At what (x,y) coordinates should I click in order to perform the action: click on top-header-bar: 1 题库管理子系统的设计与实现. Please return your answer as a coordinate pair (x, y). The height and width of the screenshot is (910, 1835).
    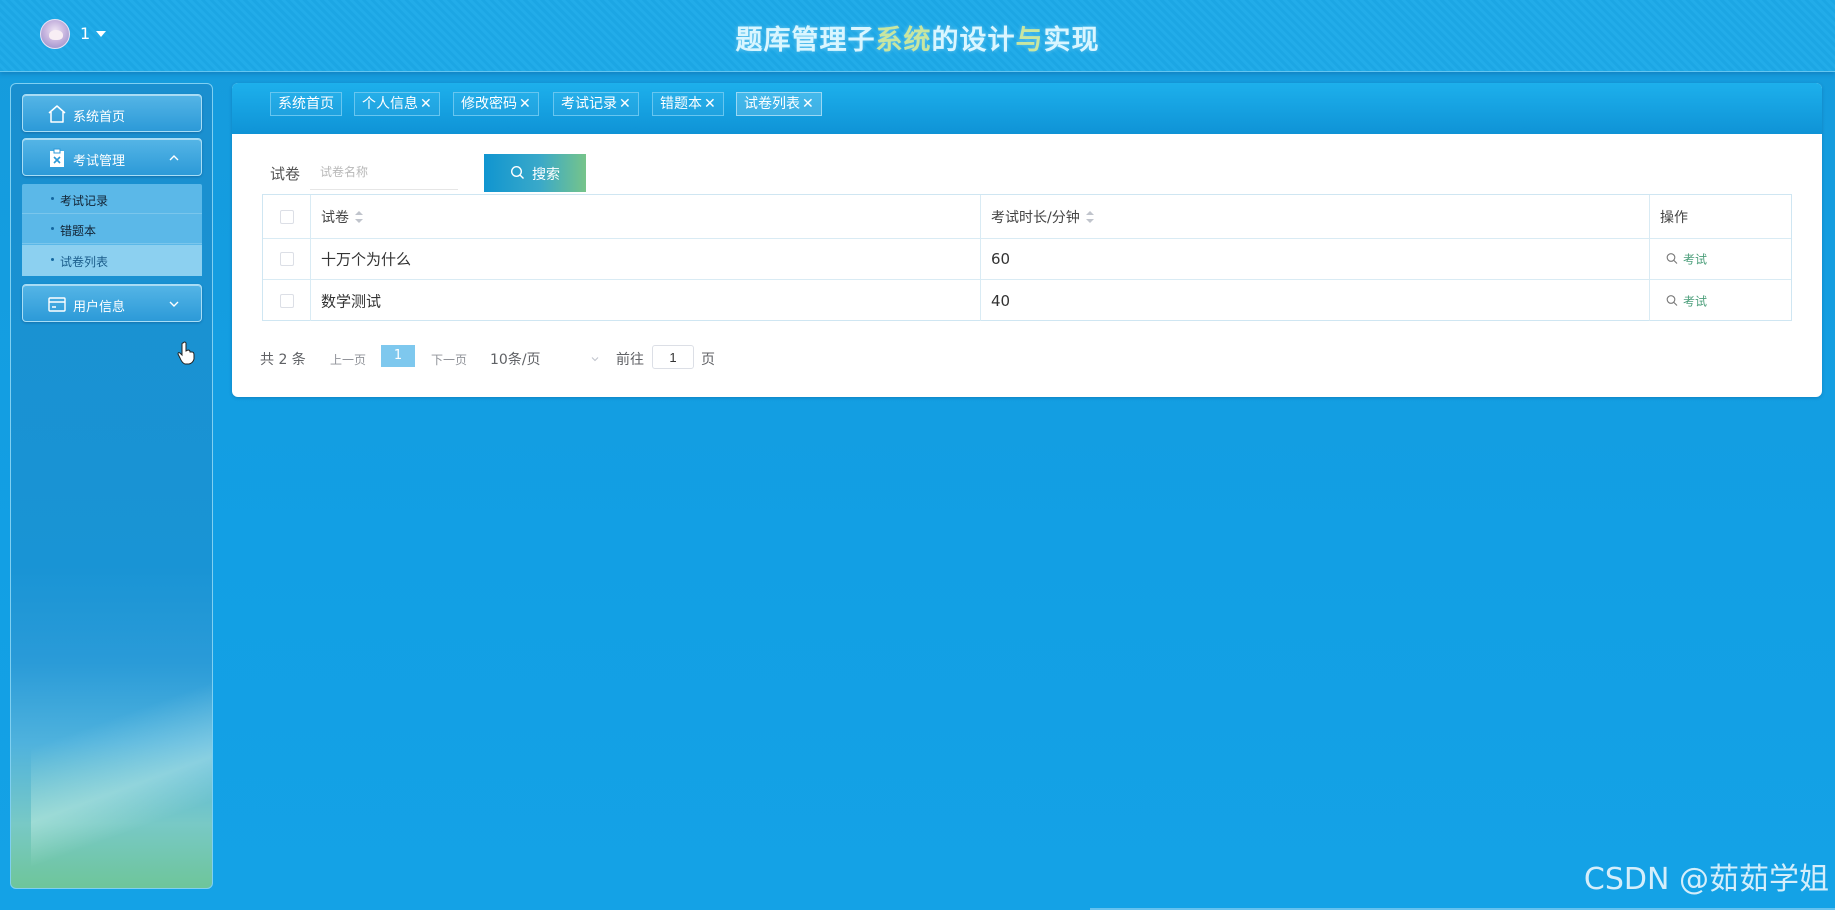
    Looking at the image, I should click on (917, 36).